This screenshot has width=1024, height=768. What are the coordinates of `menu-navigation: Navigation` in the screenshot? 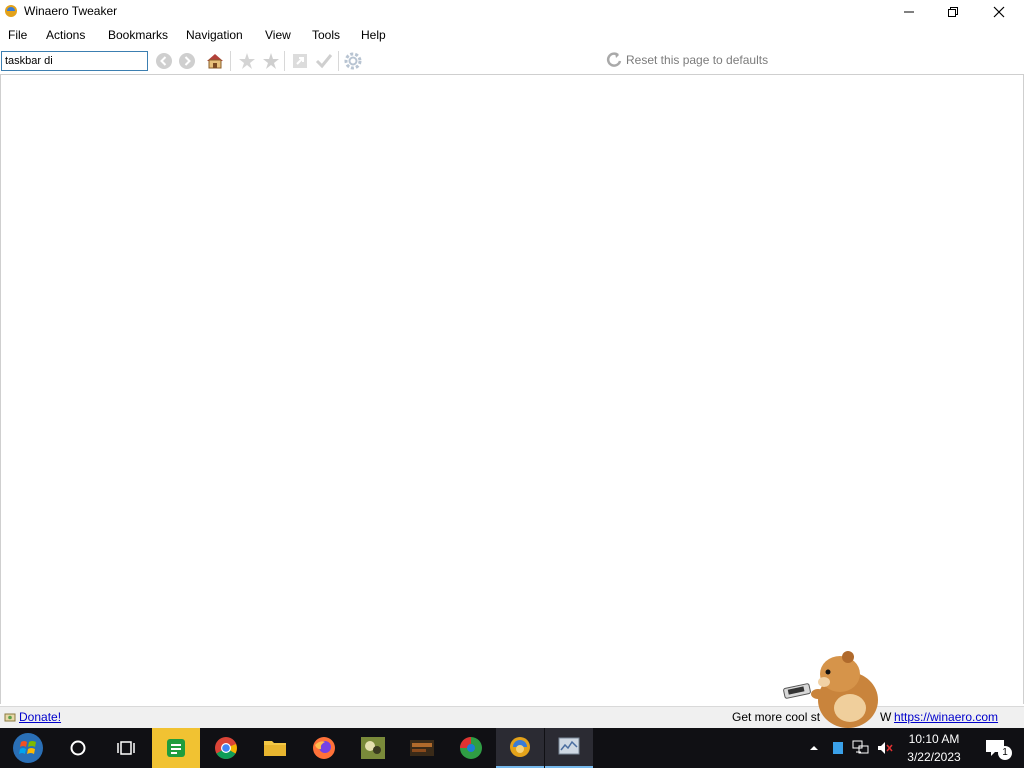 It's located at (214, 35).